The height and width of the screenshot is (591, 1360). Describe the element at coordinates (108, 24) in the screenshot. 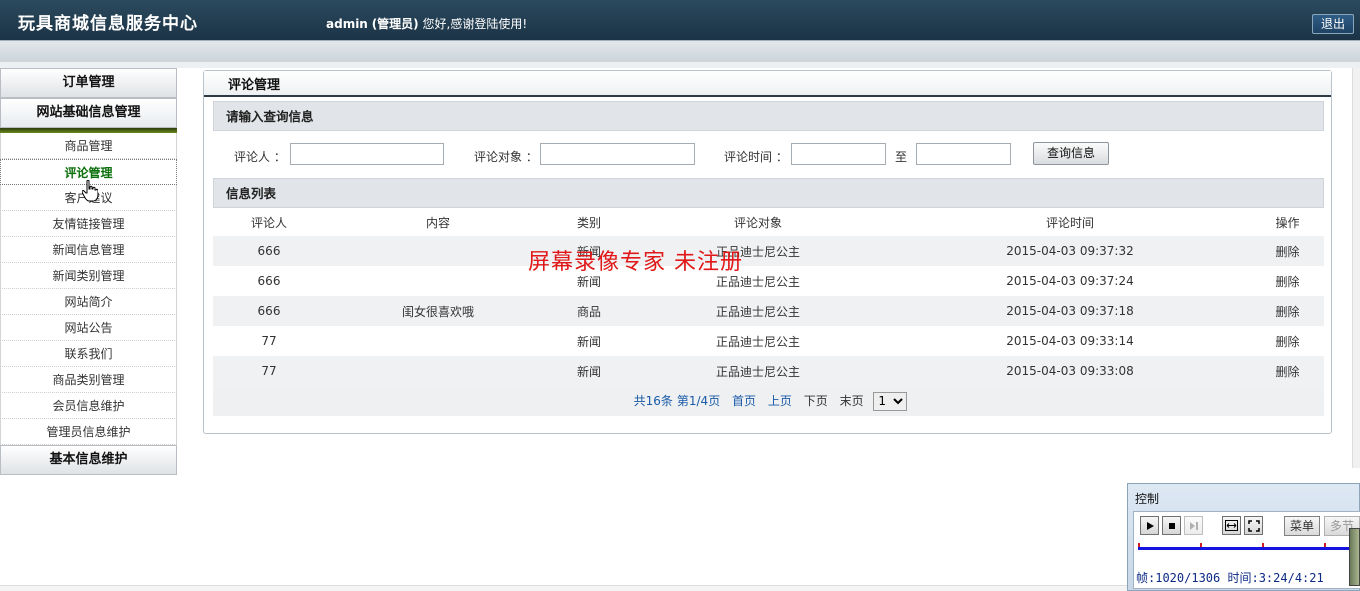

I see `app-title: 玩具商城信息服务中心` at that location.